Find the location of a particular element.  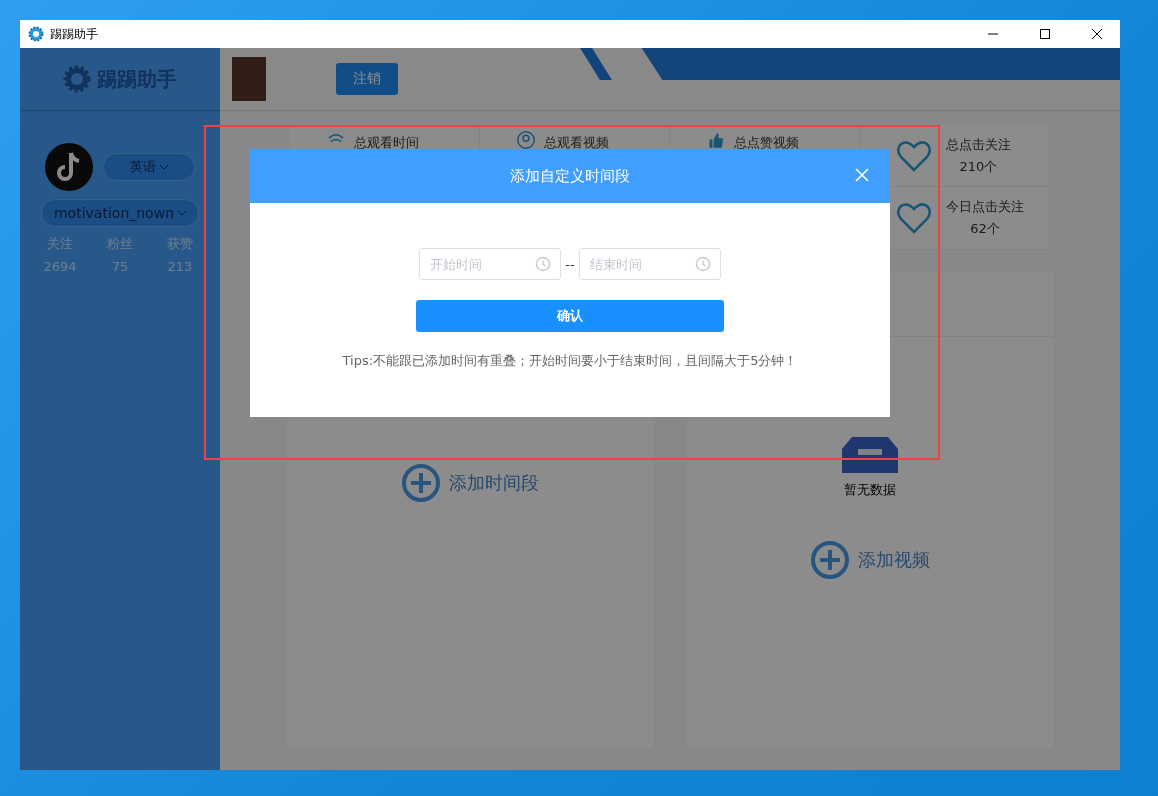

user-circle-icon is located at coordinates (526, 140).